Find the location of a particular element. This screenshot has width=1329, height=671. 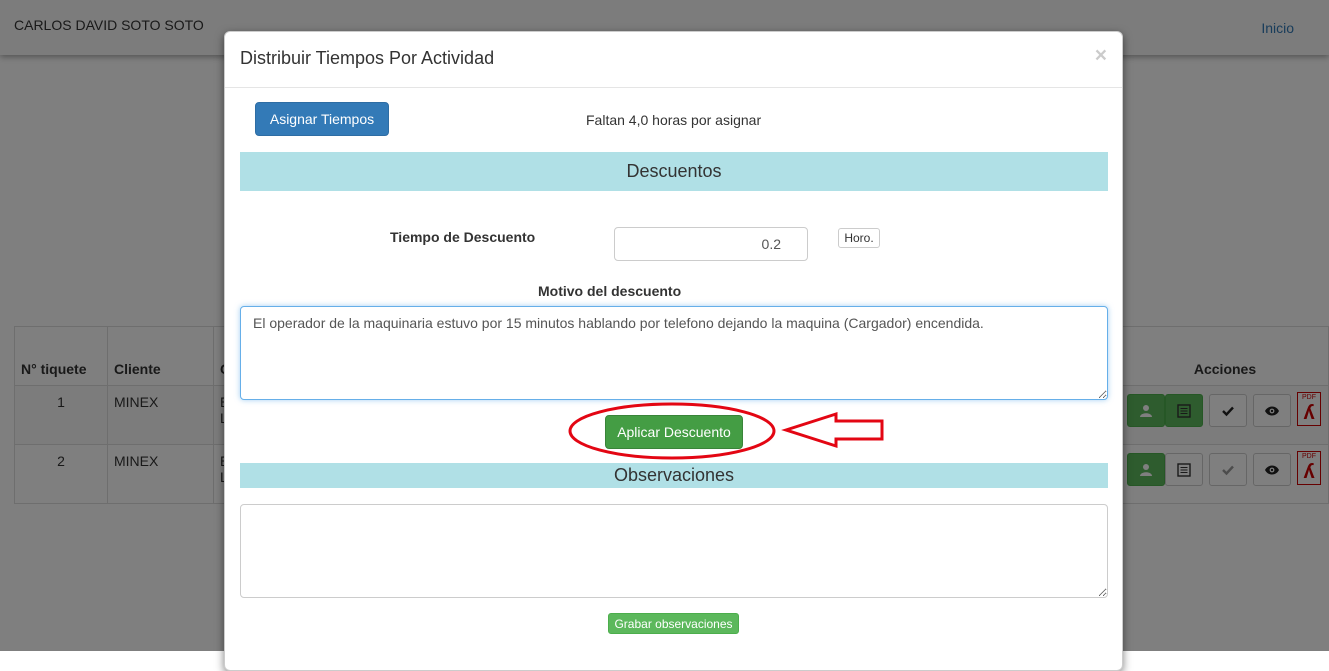

discount-reason-label: Motivo del descuento is located at coordinates (610, 291).